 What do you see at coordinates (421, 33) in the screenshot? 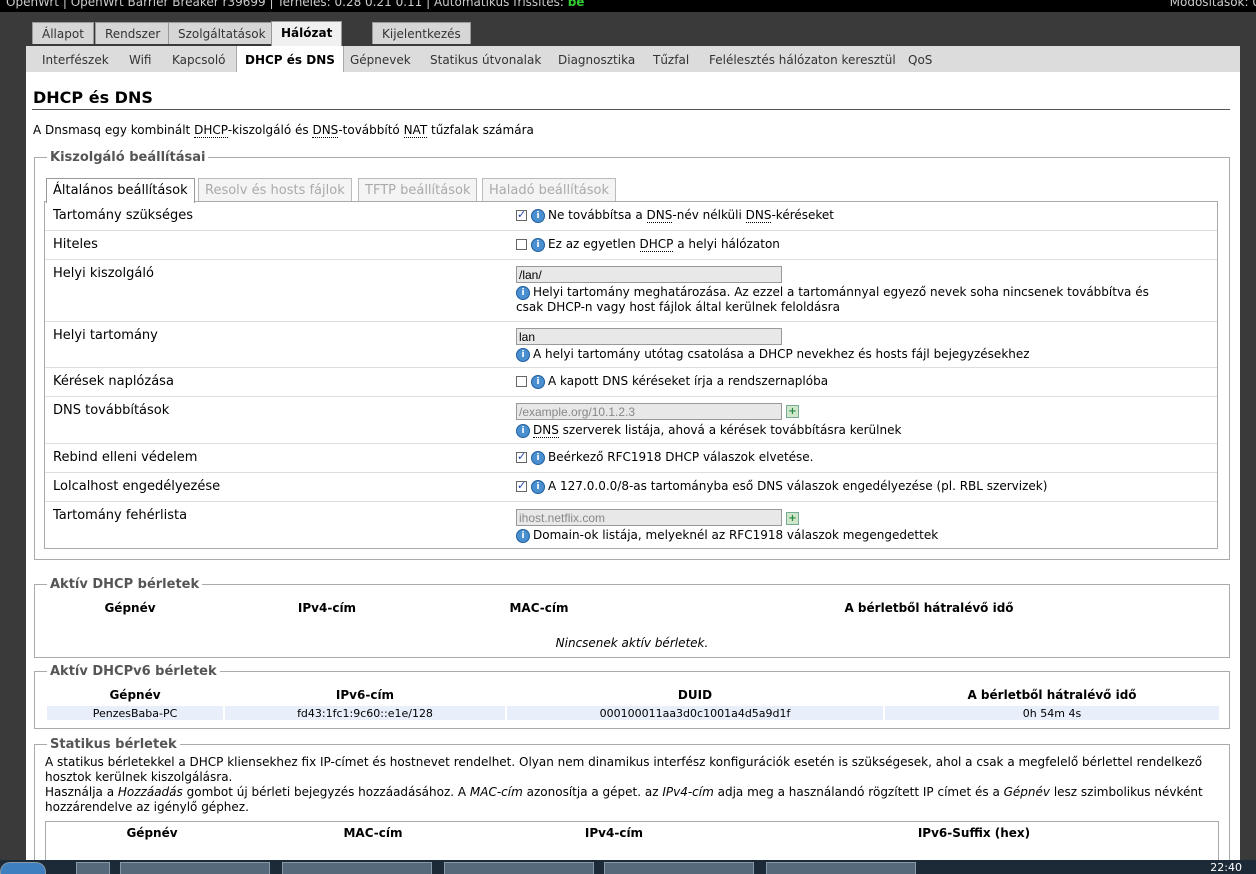
I see `tab-logout: Kijelentkezés` at bounding box center [421, 33].